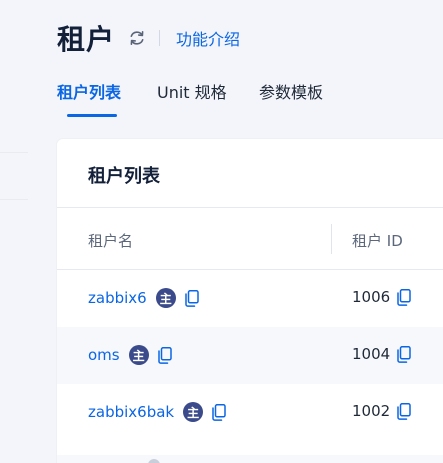 Image resolution: width=443 pixels, height=463 pixels. Describe the element at coordinates (111, 241) in the screenshot. I see `column-header-tenant-name: 租户名` at that location.